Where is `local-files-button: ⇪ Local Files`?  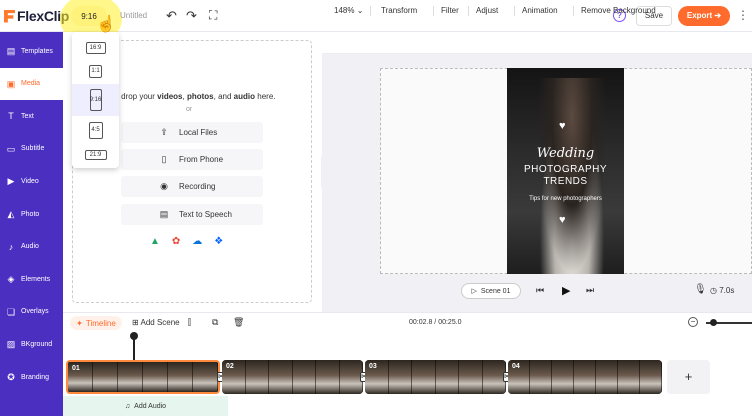
local-files-button: ⇪ Local Files is located at coordinates (192, 132).